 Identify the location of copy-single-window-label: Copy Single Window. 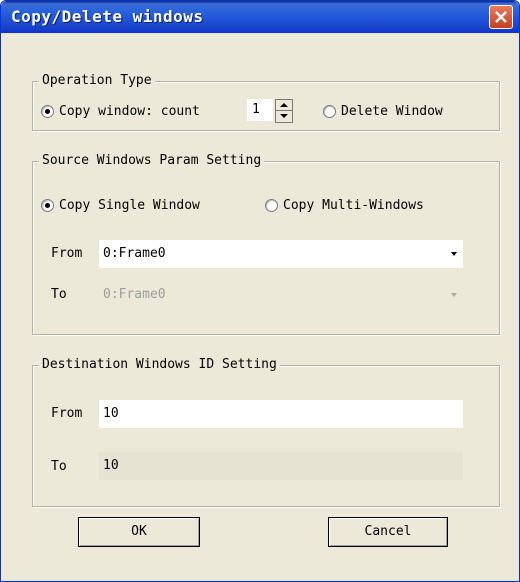
(129, 205).